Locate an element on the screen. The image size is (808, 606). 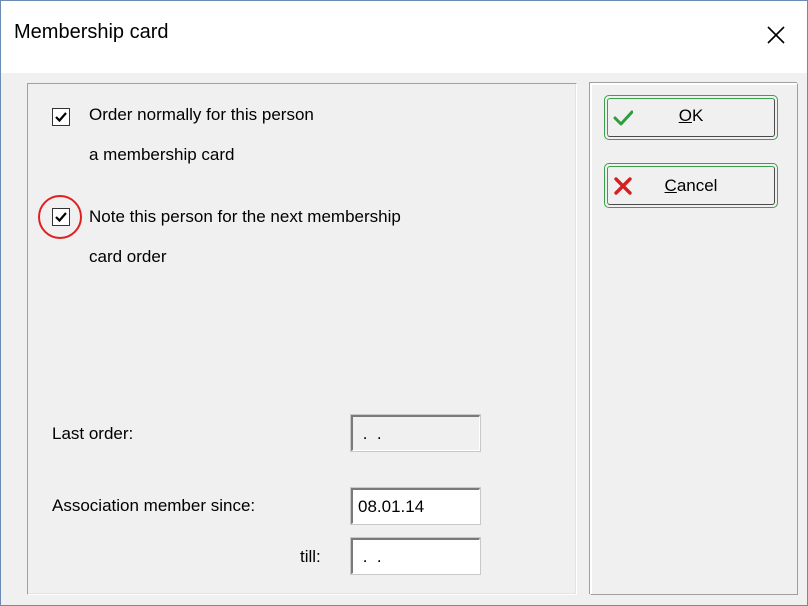
last-order-field is located at coordinates (415, 433).